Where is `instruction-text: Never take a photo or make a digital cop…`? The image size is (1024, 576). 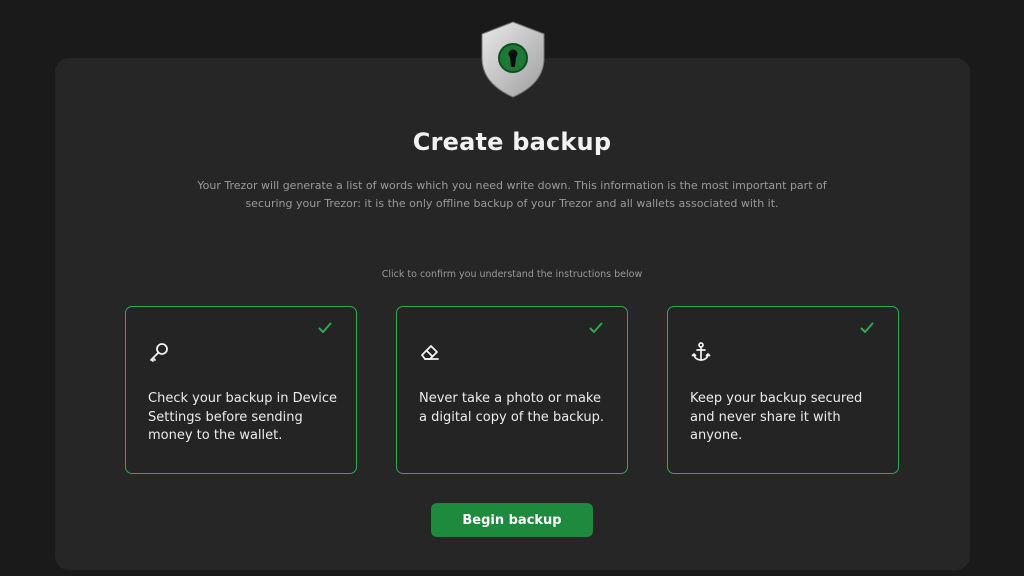 instruction-text: Never take a photo or make a digital cop… is located at coordinates (512, 408).